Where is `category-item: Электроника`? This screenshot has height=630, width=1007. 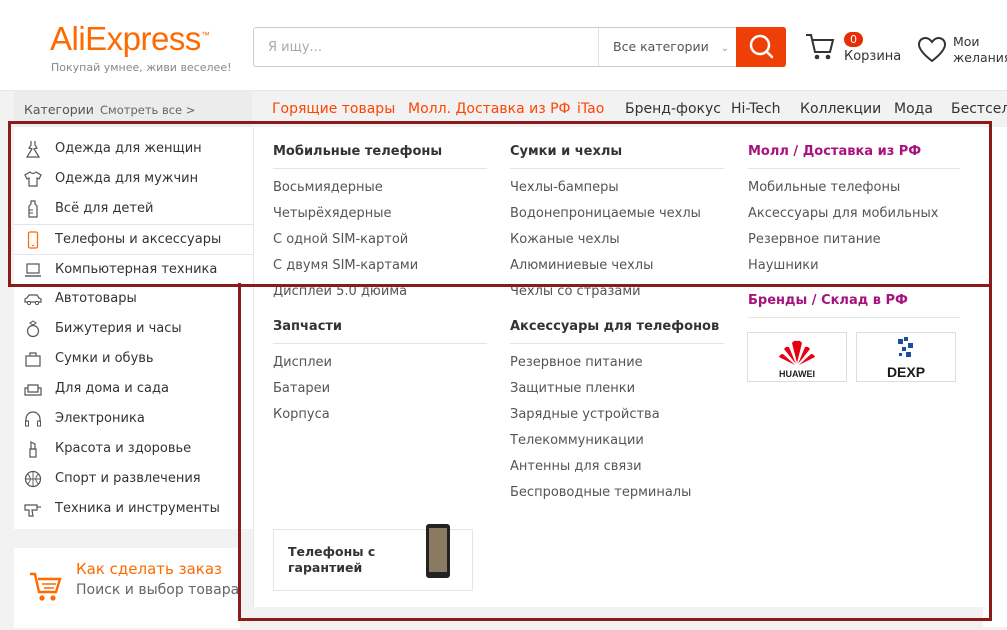
category-item: Электроника is located at coordinates (134, 419).